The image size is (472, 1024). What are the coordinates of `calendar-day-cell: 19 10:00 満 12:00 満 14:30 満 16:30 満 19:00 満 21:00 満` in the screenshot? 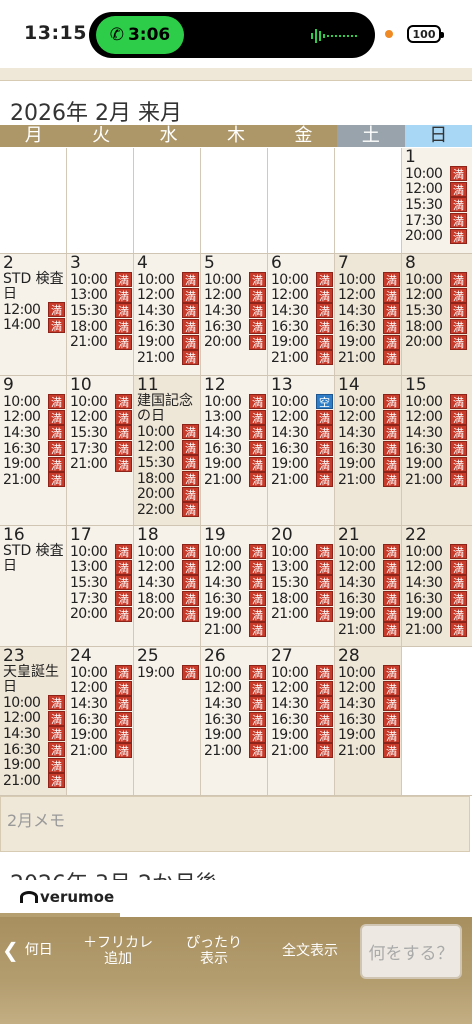 It's located at (234, 586).